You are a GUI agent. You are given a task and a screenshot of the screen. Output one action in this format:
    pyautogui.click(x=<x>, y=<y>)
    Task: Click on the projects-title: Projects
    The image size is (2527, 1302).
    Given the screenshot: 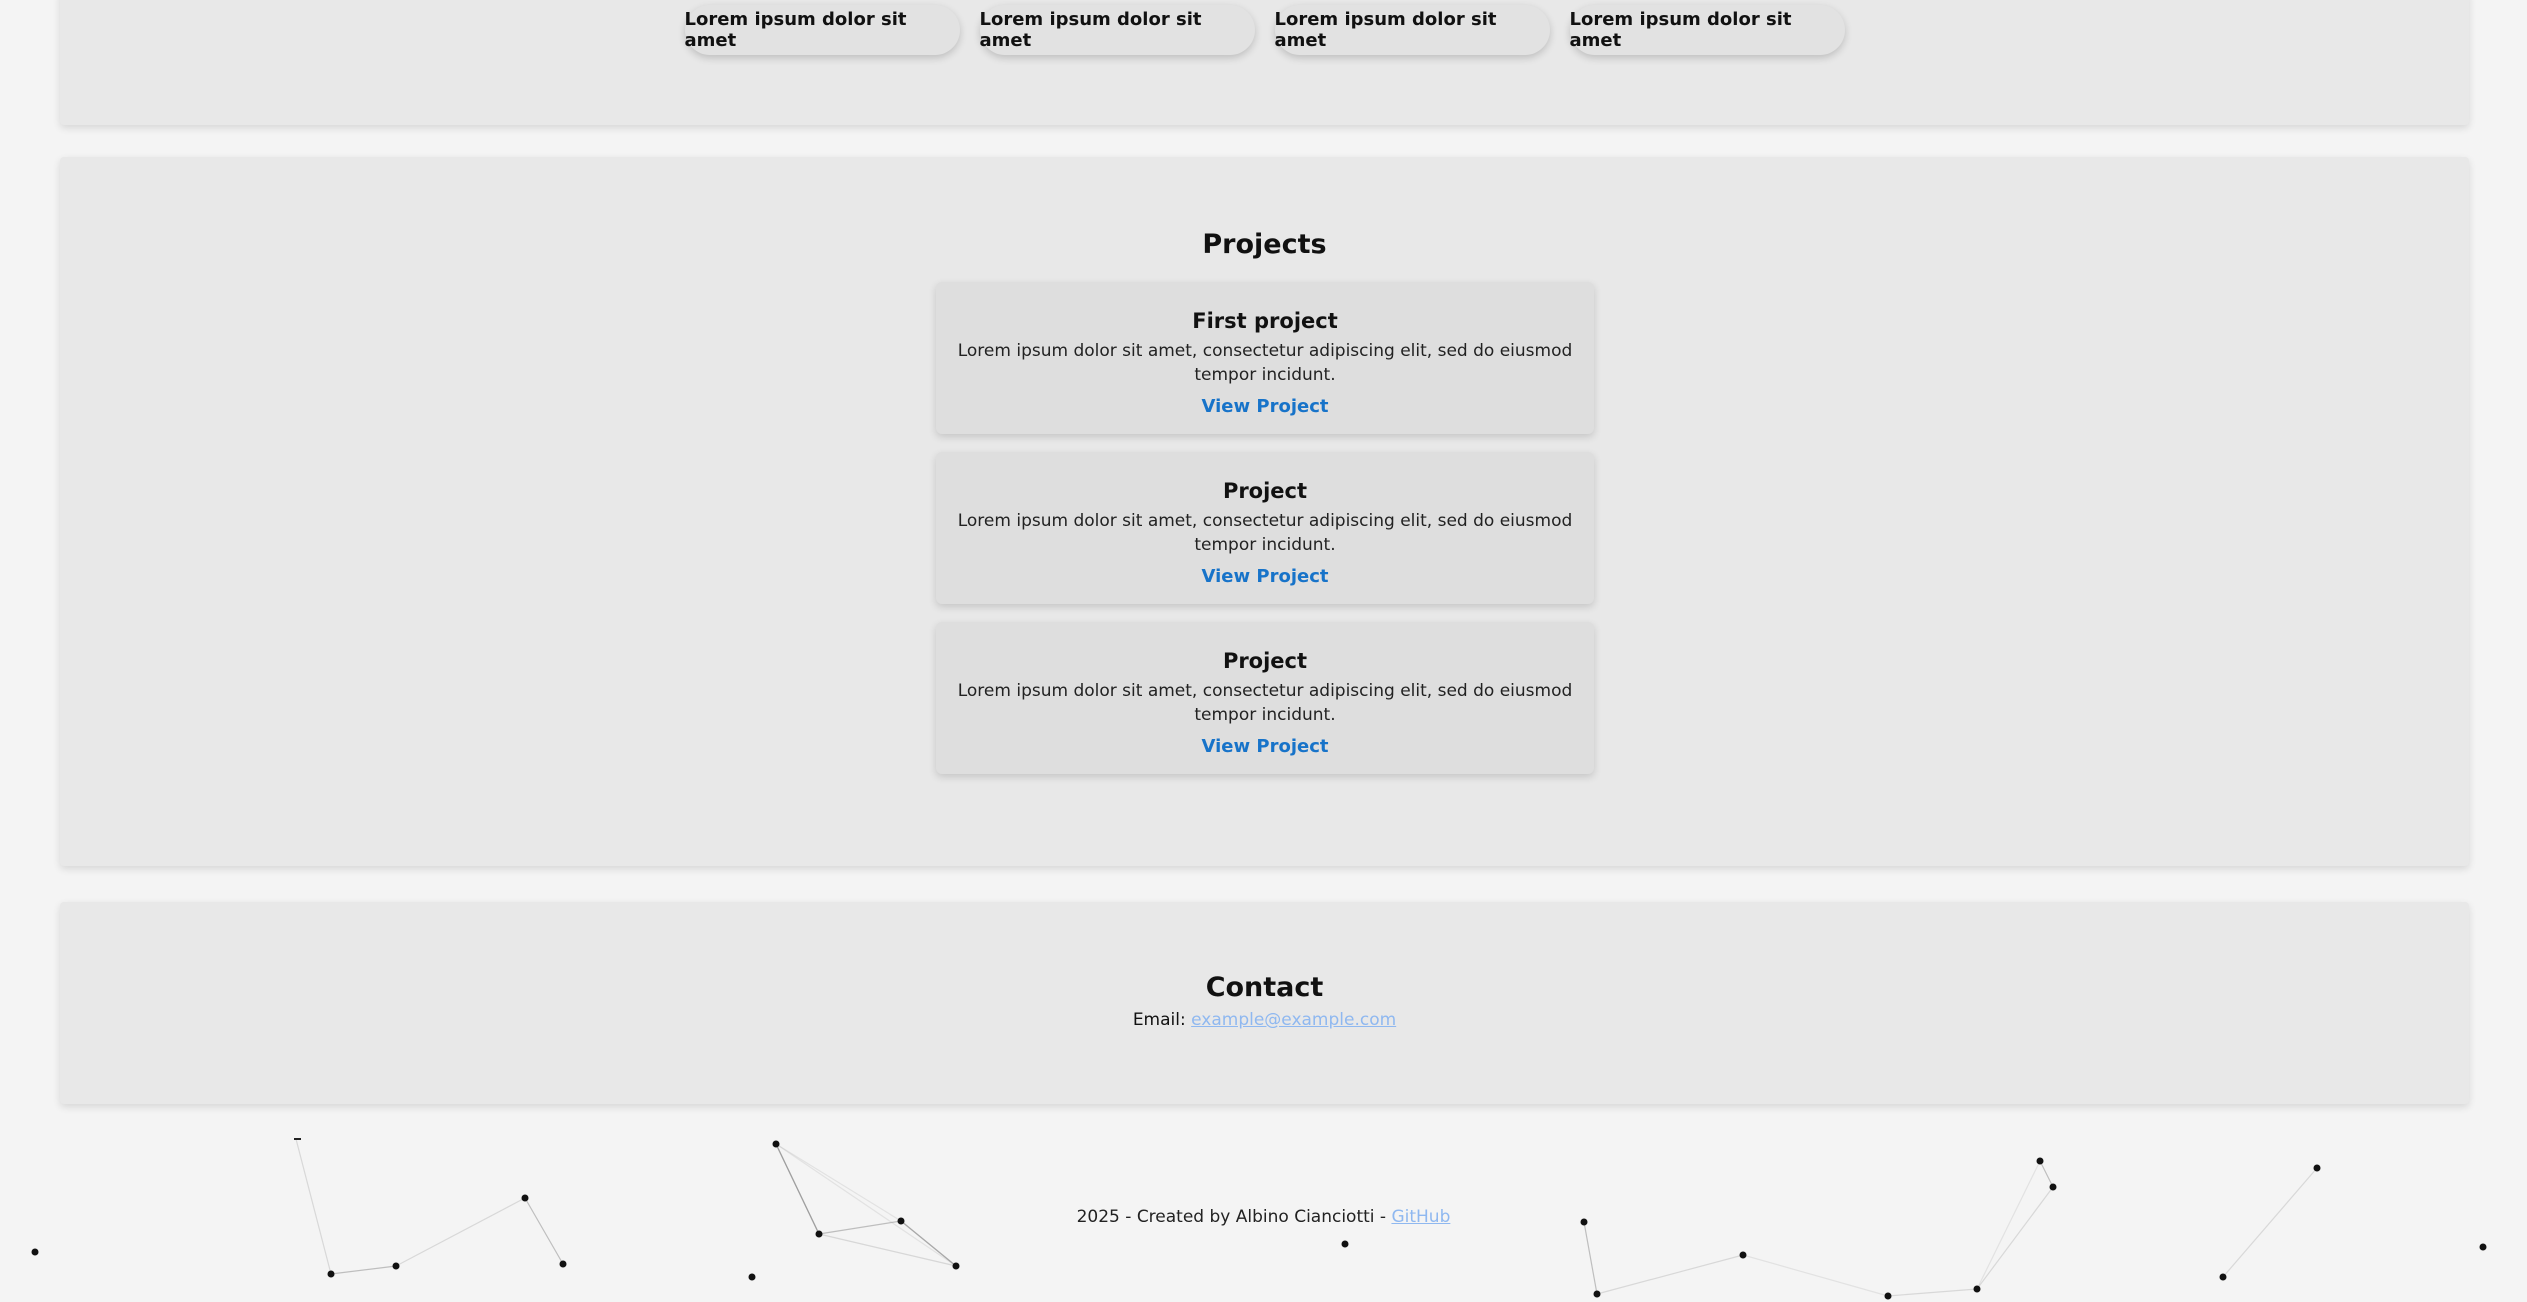 What is the action you would take?
    pyautogui.click(x=1264, y=244)
    